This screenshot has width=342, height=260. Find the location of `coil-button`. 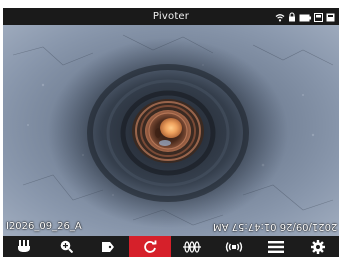

coil-button is located at coordinates (192, 246).